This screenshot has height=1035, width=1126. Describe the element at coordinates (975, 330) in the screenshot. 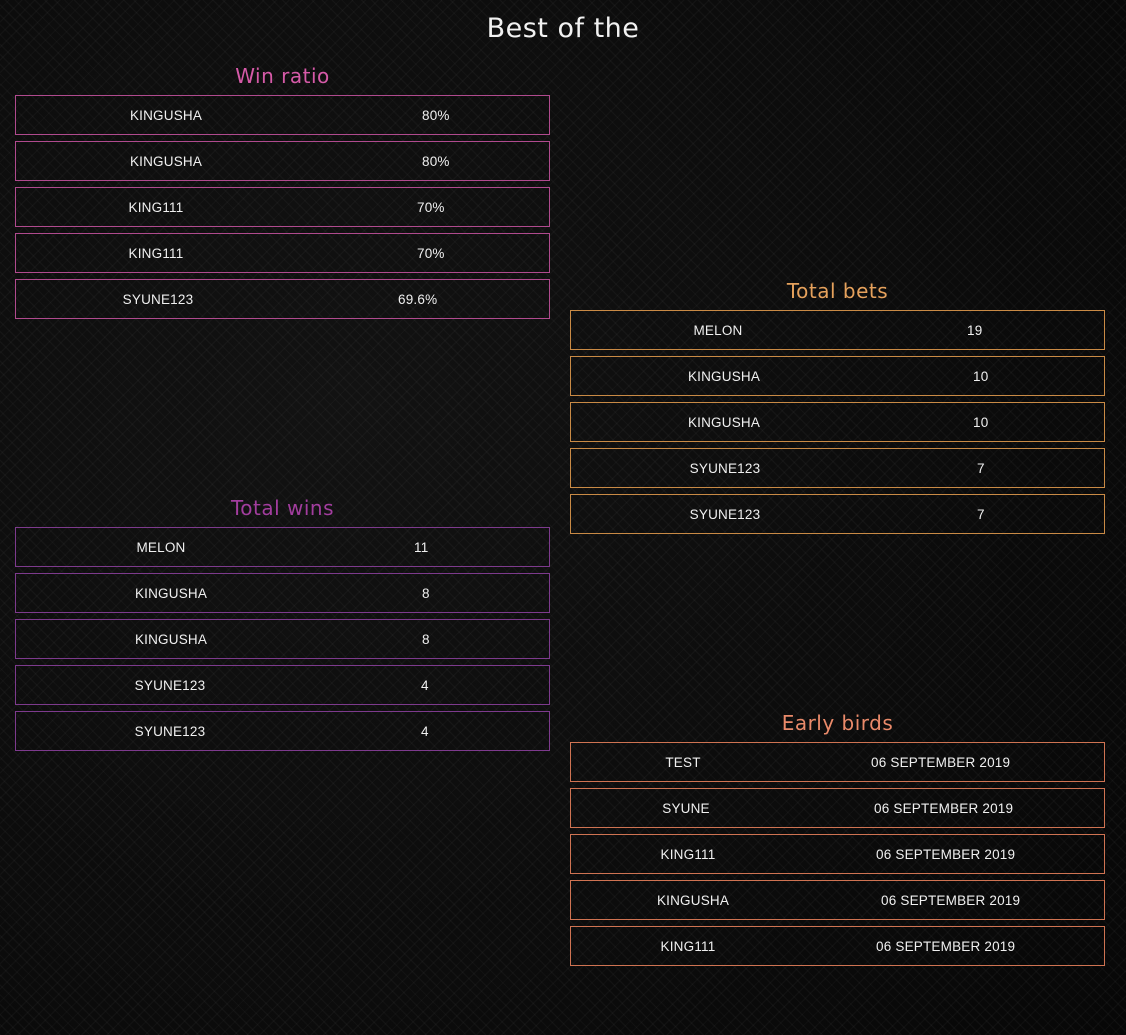

I see `total-bets-value: 19` at that location.